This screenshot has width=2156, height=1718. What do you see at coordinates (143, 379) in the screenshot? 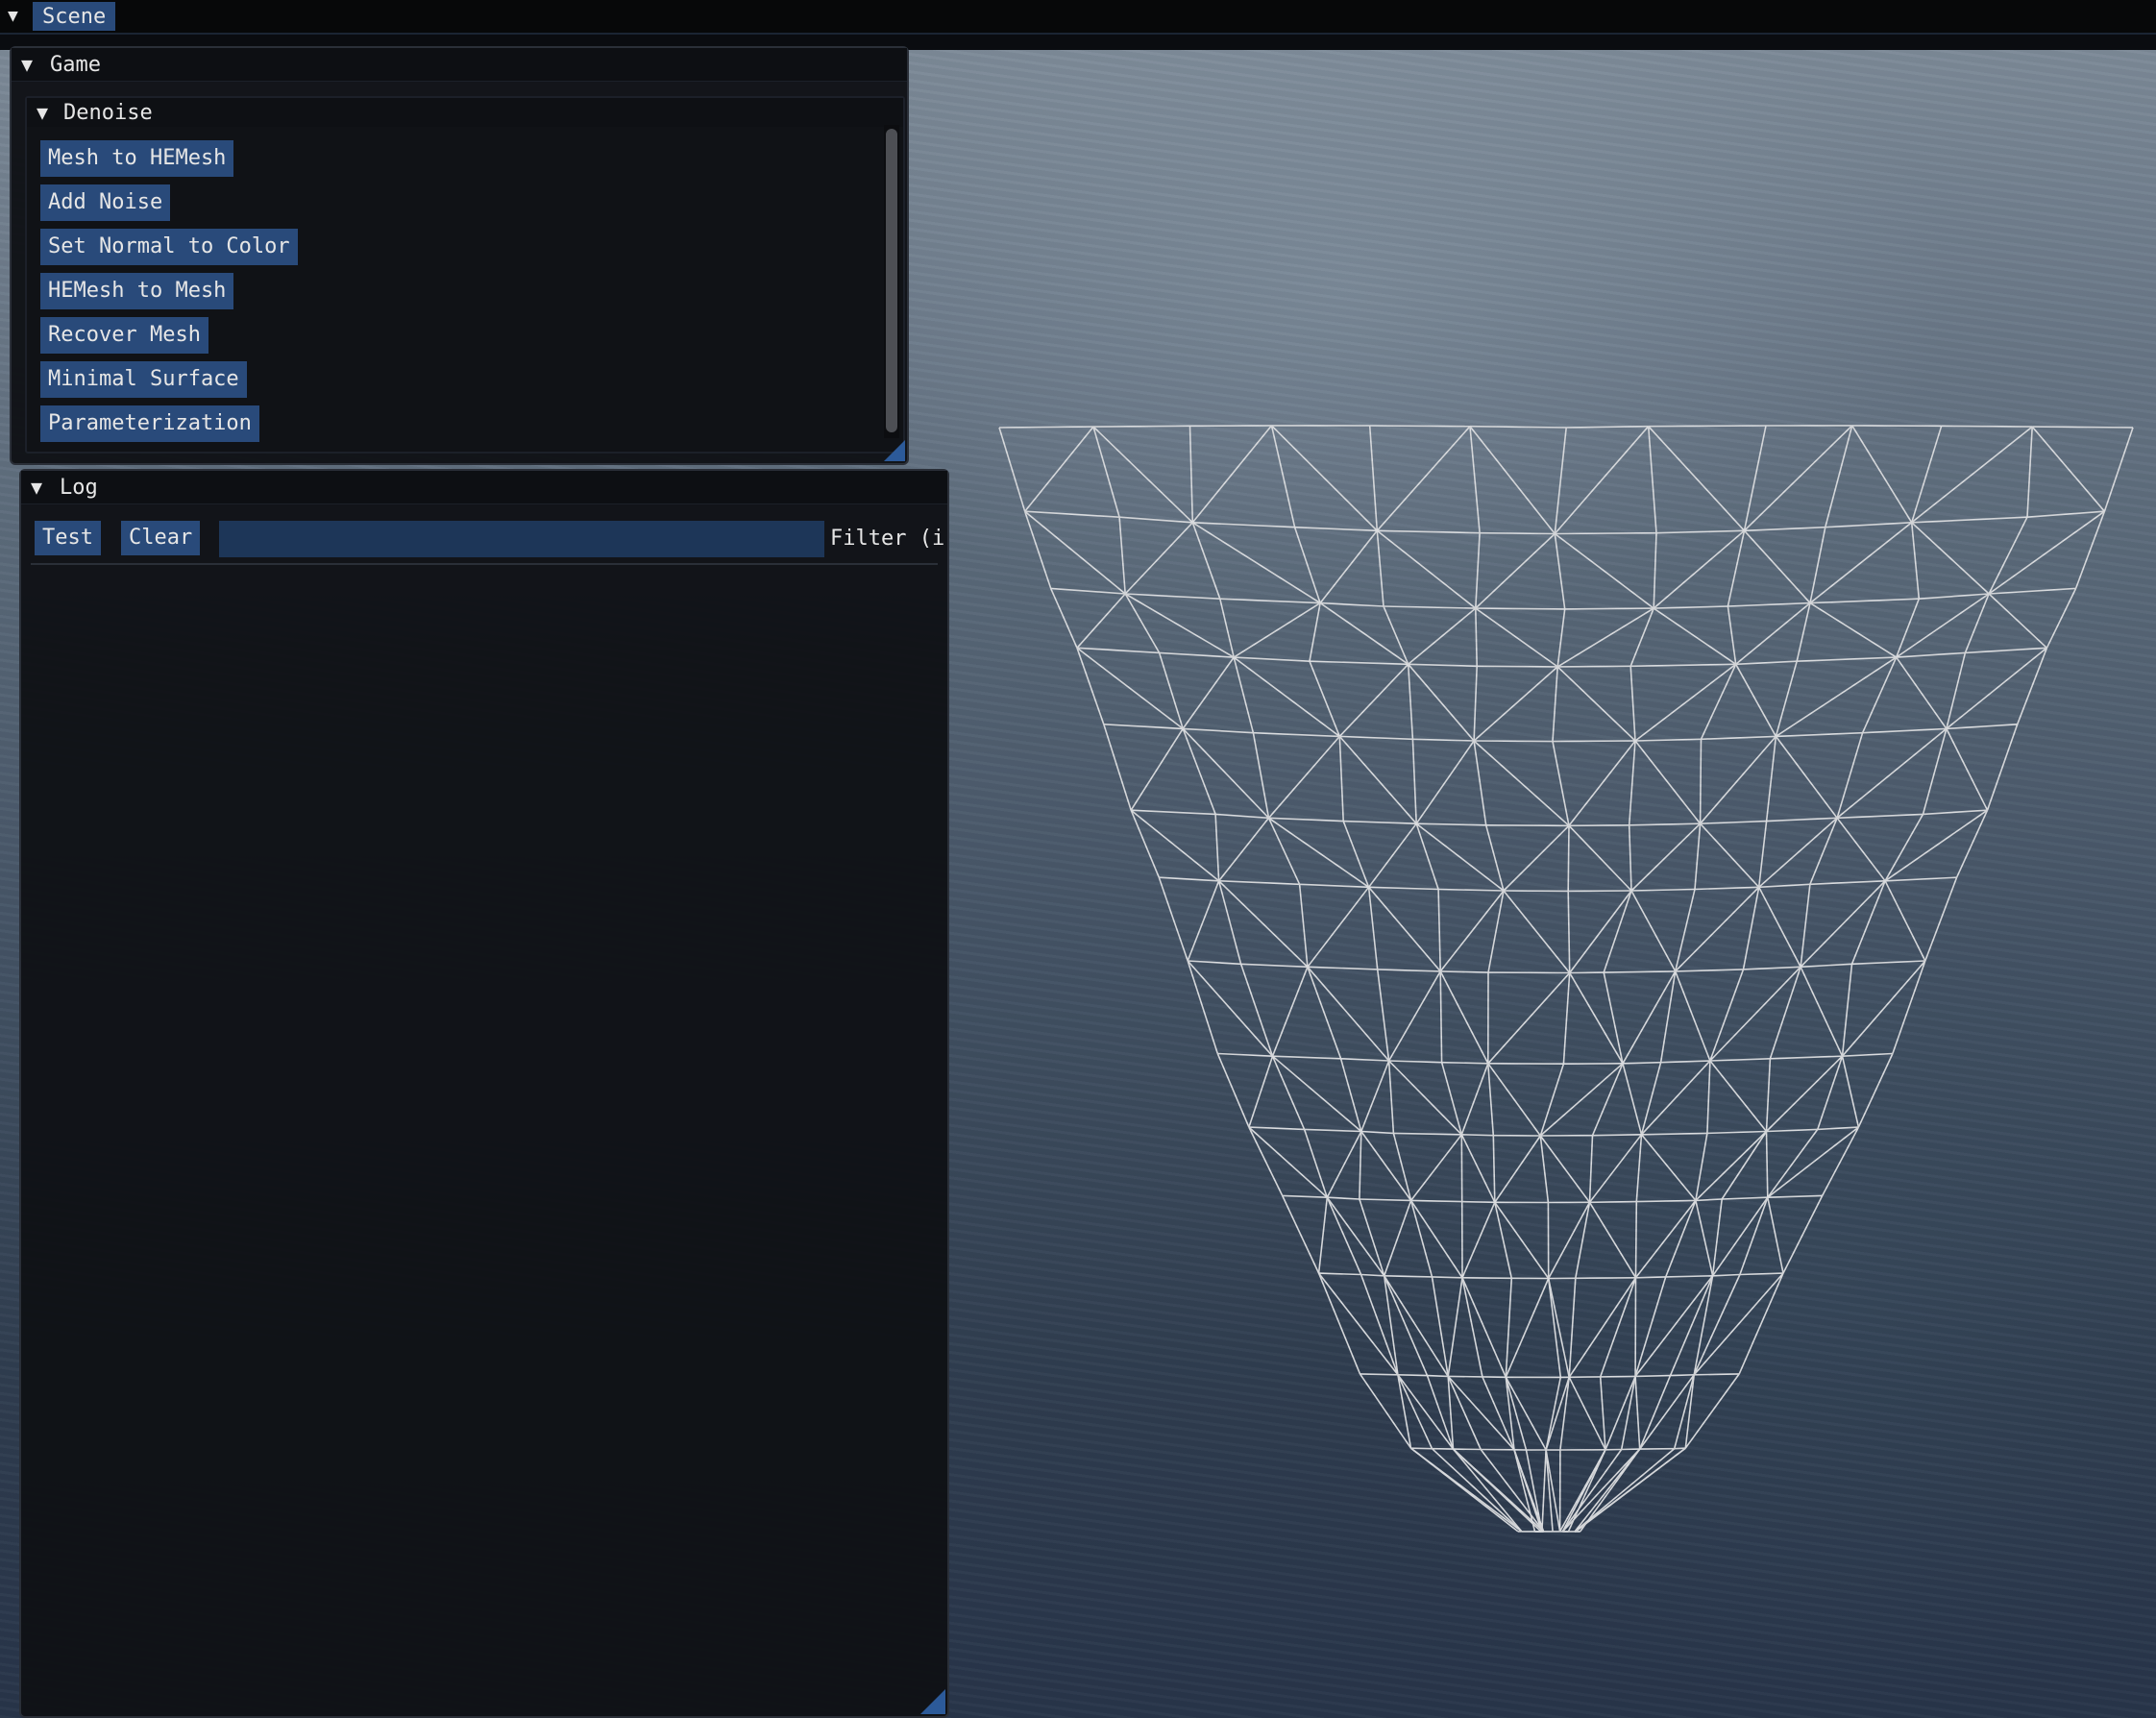
I see `minimal-surface-button: Minimal Surface` at bounding box center [143, 379].